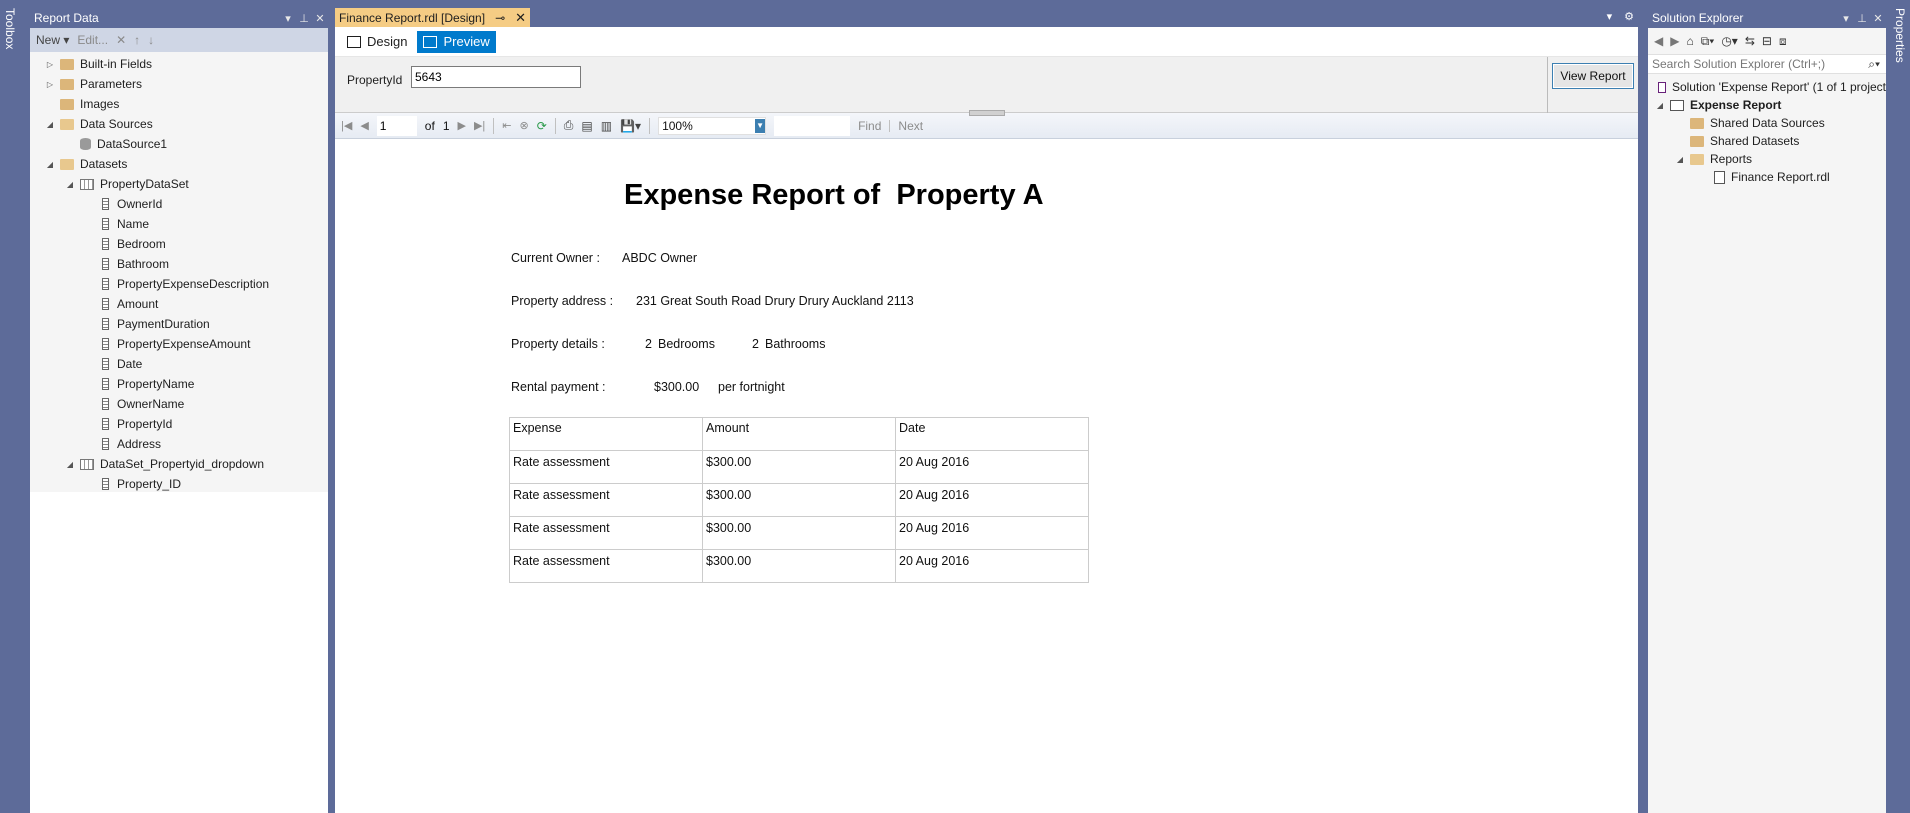 The height and width of the screenshot is (813, 1910). I want to click on view-report-button: View Report, so click(1593, 76).